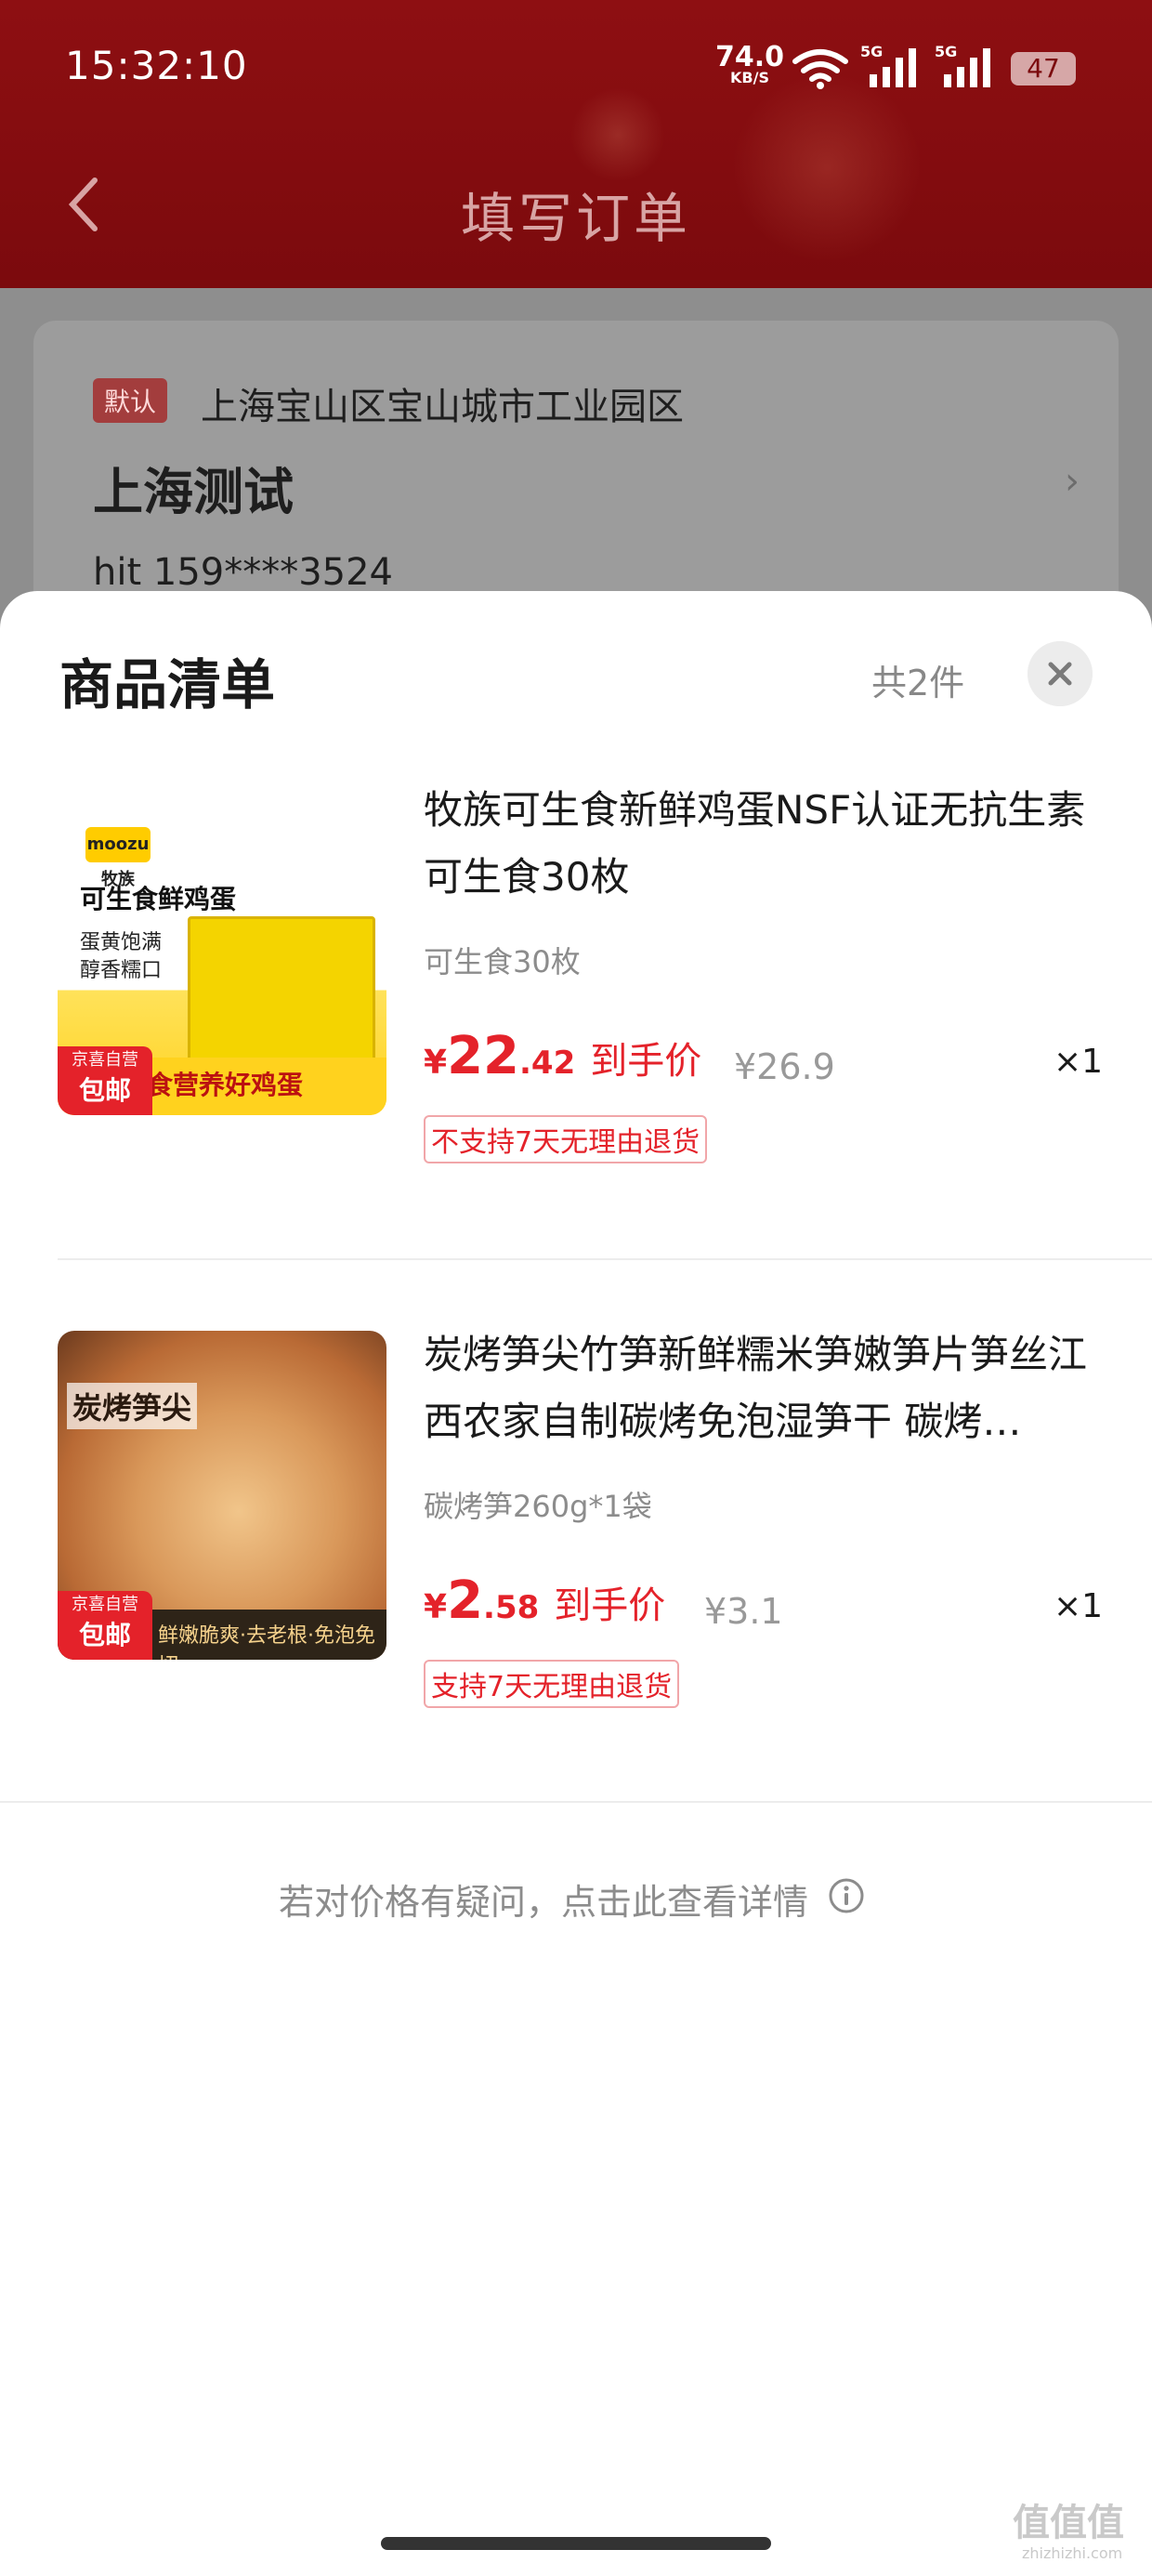 This screenshot has width=1152, height=2576. Describe the element at coordinates (758, 844) in the screenshot. I see `product-title: 牧族可生食新鲜鸡蛋NSF认证无抗生素 可生食30枚` at that location.